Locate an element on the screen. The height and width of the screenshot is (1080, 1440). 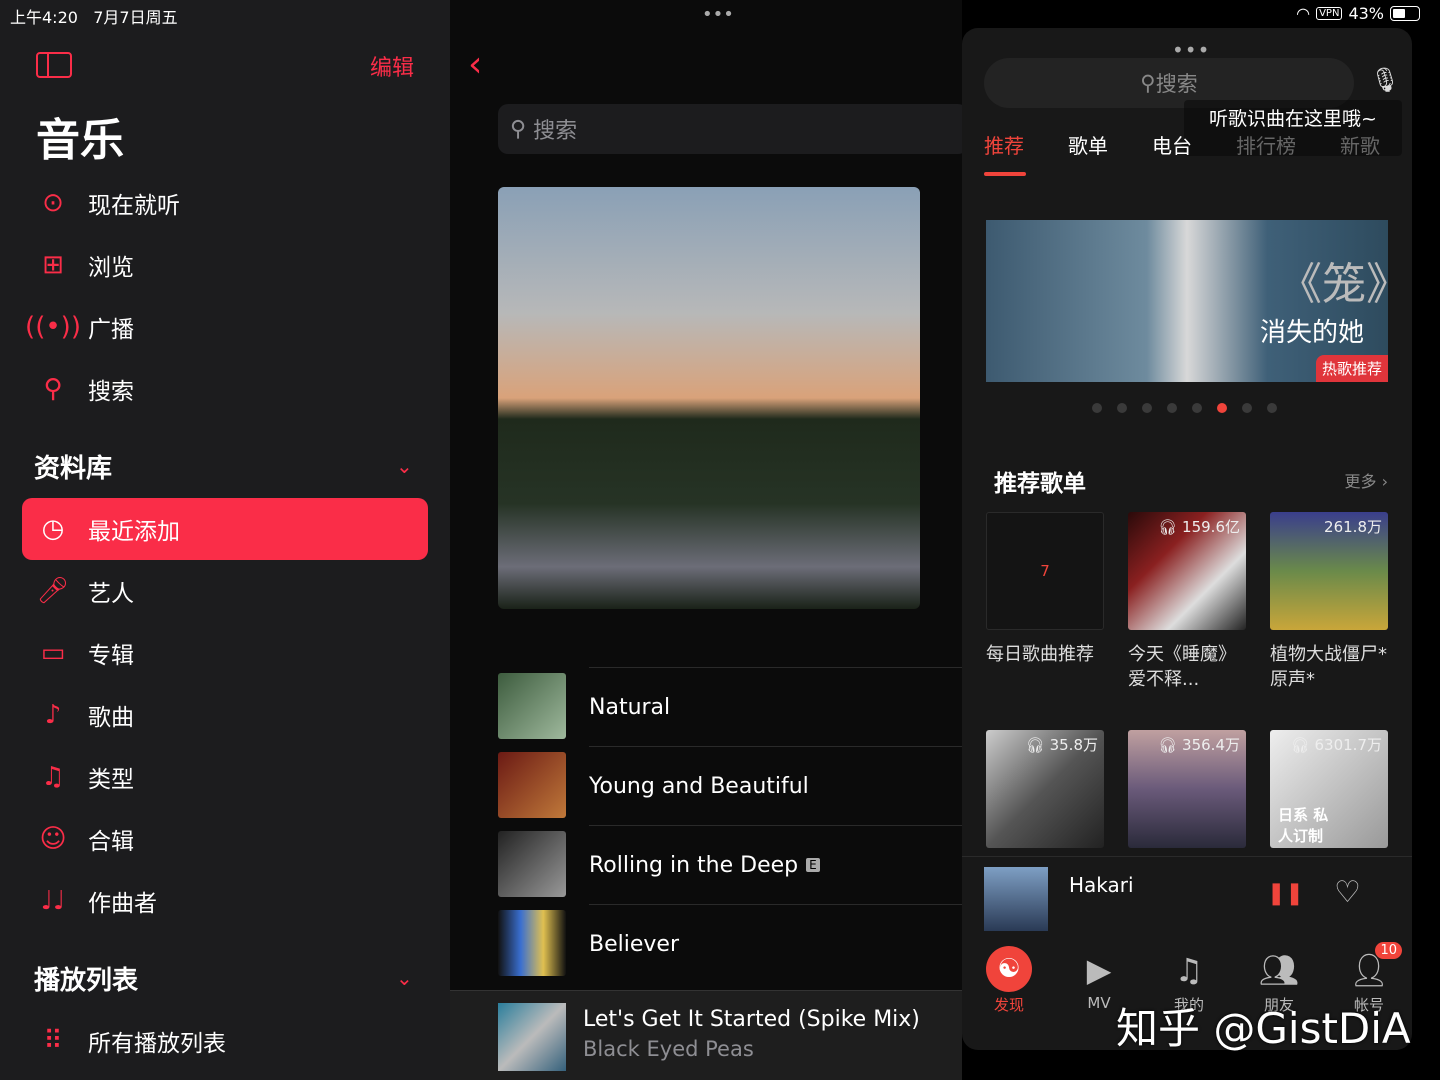
heart-icon: ♡ is located at coordinates (1347, 892).